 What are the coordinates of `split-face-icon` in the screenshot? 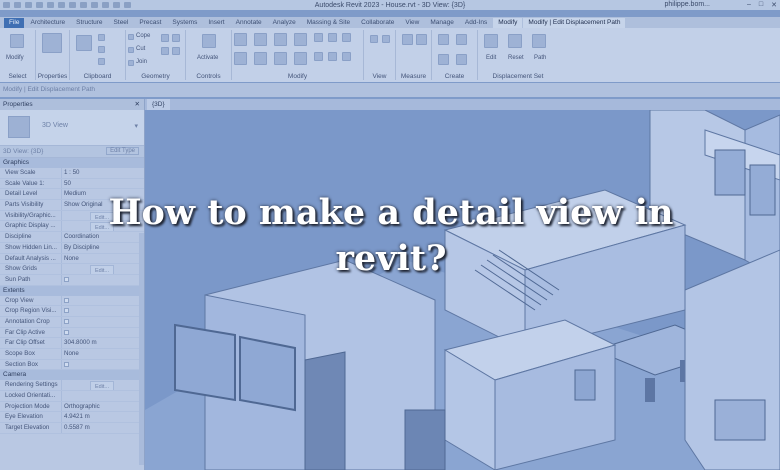 It's located at (176, 38).